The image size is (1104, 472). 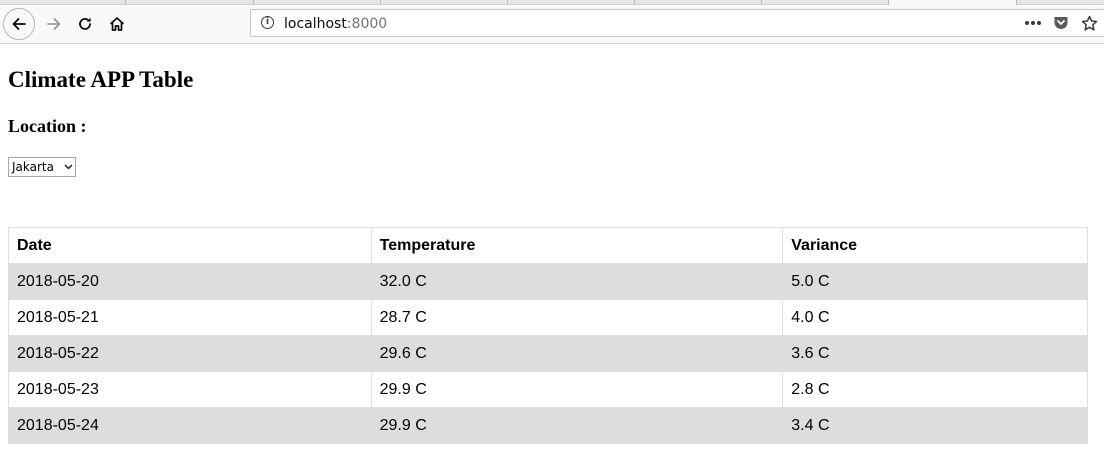 I want to click on url-bar: i localhost:8000, so click(x=677, y=23).